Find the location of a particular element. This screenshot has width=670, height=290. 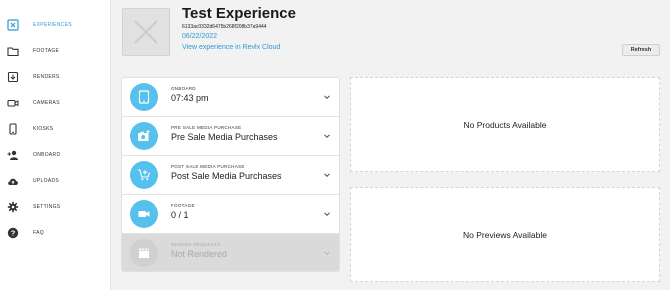

sidebar-item-cameras: CAMERAS is located at coordinates (55, 103).